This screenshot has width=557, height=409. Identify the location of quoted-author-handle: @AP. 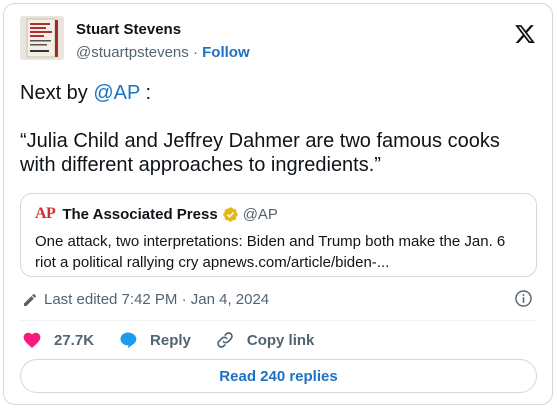
(260, 214).